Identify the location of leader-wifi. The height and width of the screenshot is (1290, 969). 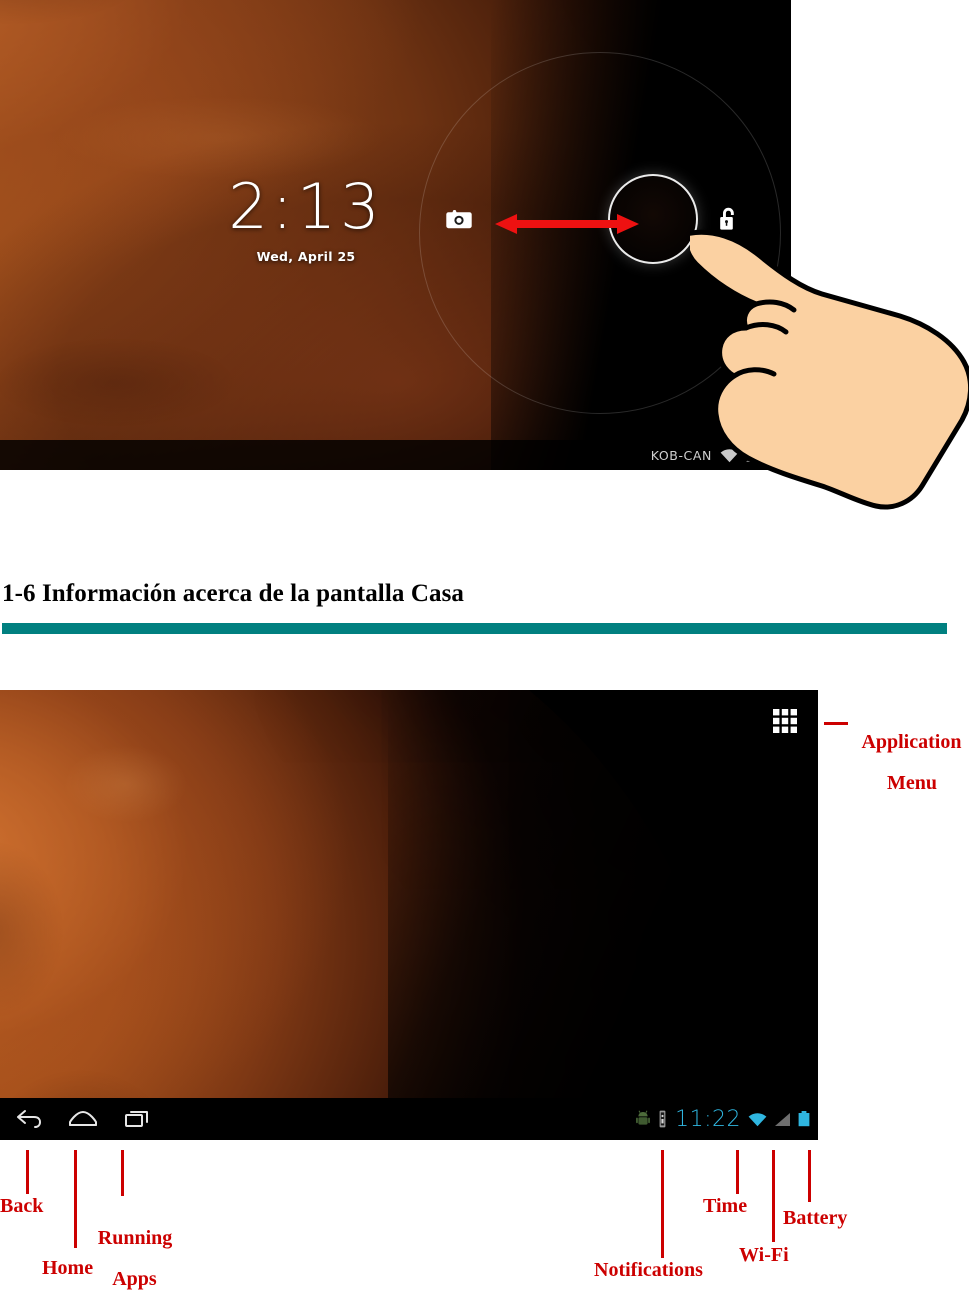
(773, 1196).